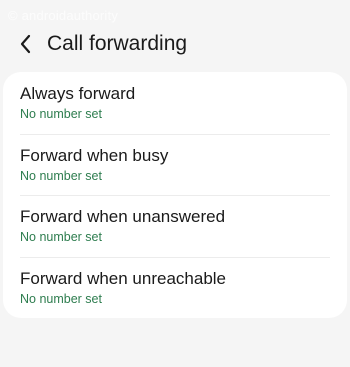  I want to click on option-title: Forward when unreachable, so click(123, 278).